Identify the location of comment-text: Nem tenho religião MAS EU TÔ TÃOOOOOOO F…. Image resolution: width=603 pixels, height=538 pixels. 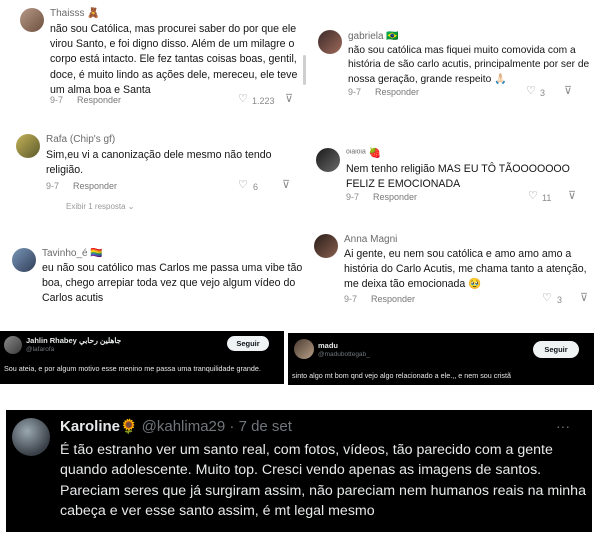
(458, 177).